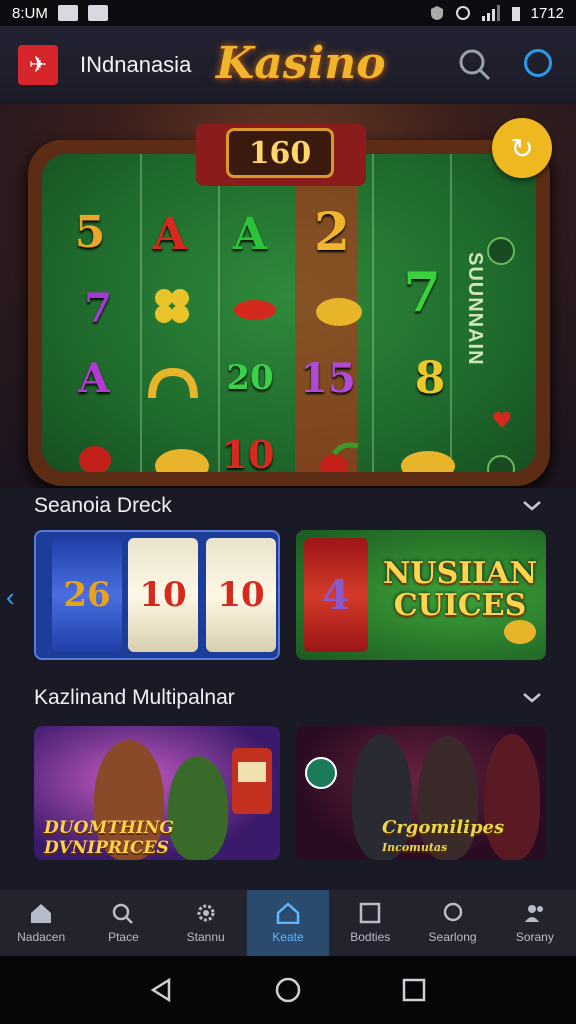  What do you see at coordinates (87, 595) in the screenshot?
I see `reel: 26` at bounding box center [87, 595].